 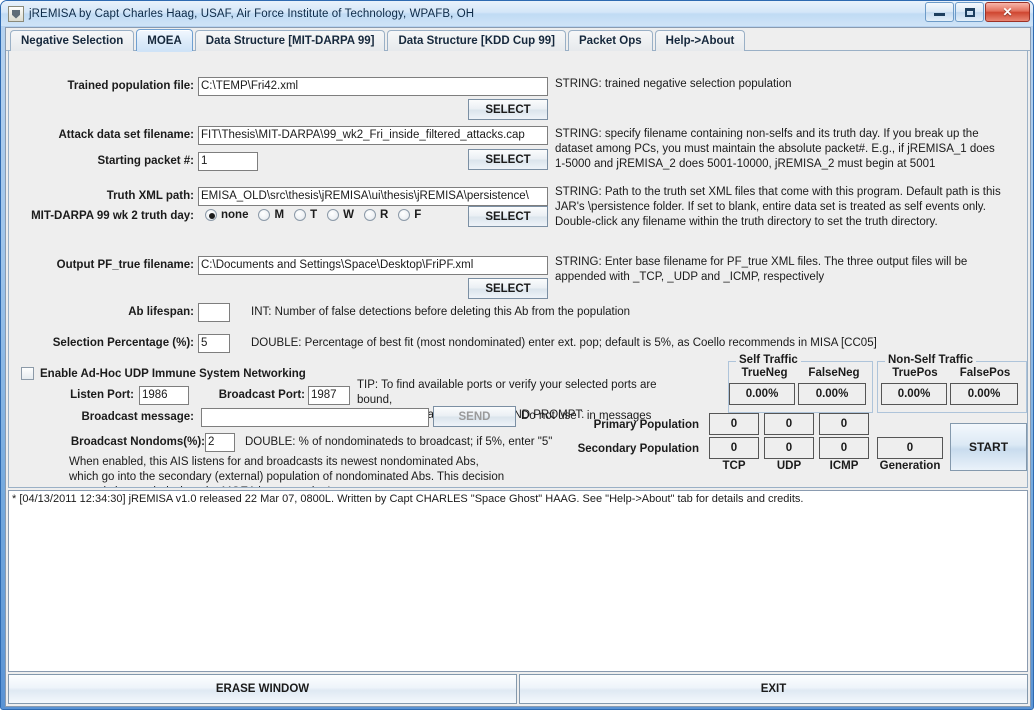 What do you see at coordinates (72, 40) in the screenshot?
I see `tab-negative-selection: Negative Selection` at bounding box center [72, 40].